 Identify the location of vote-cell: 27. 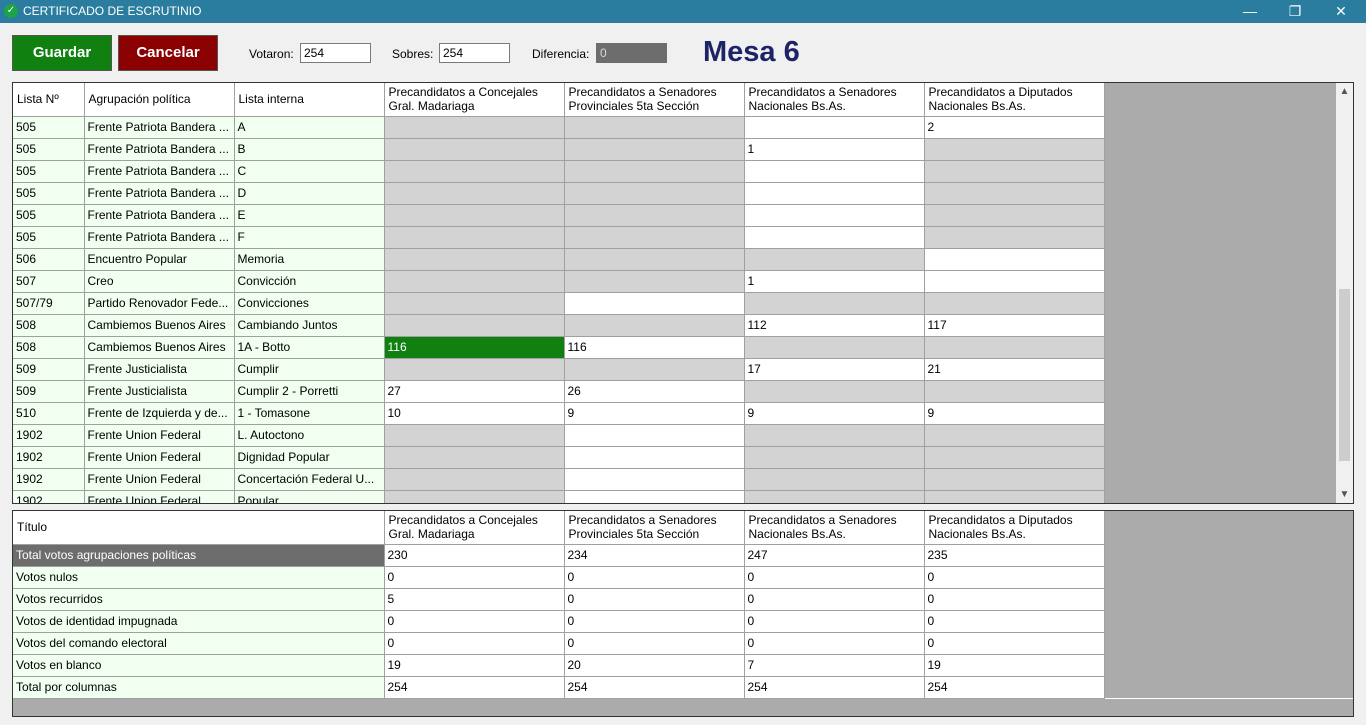
(474, 391).